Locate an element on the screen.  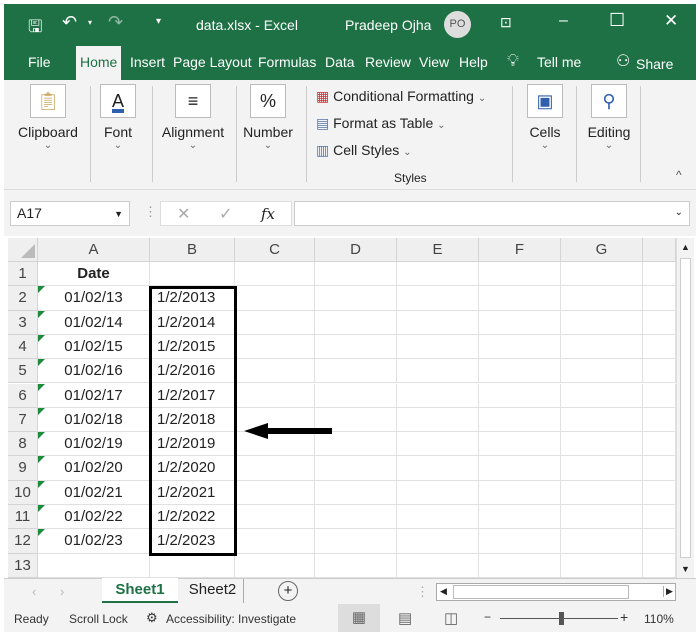
cell-f12 is located at coordinates (520, 541).